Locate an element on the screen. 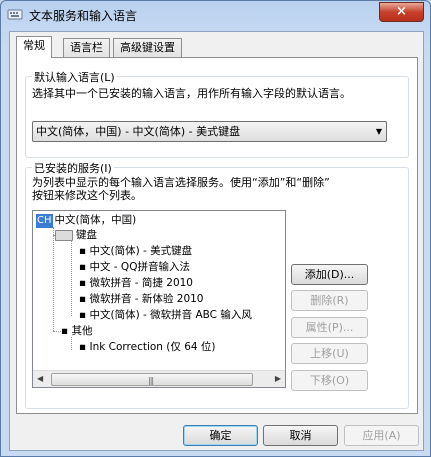 This screenshot has width=431, height=457. tree-language-label: 中文(简体，中国) is located at coordinates (95, 220).